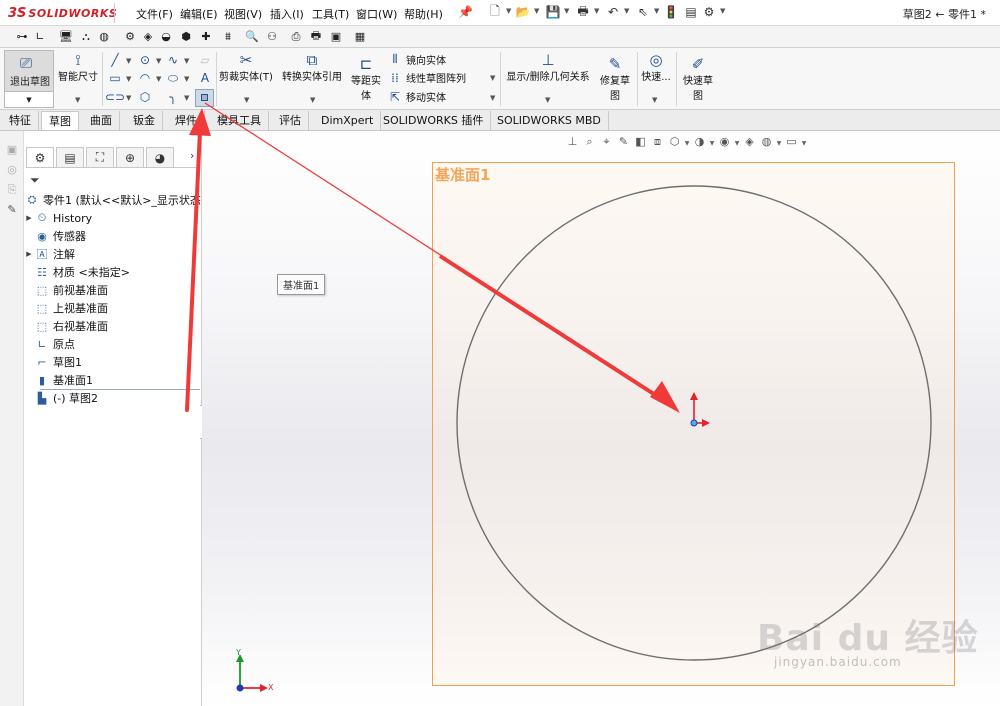 The width and height of the screenshot is (1000, 706). What do you see at coordinates (698, 79) in the screenshot?
I see `rapid-sketch-button: ✐ 快速草 图` at bounding box center [698, 79].